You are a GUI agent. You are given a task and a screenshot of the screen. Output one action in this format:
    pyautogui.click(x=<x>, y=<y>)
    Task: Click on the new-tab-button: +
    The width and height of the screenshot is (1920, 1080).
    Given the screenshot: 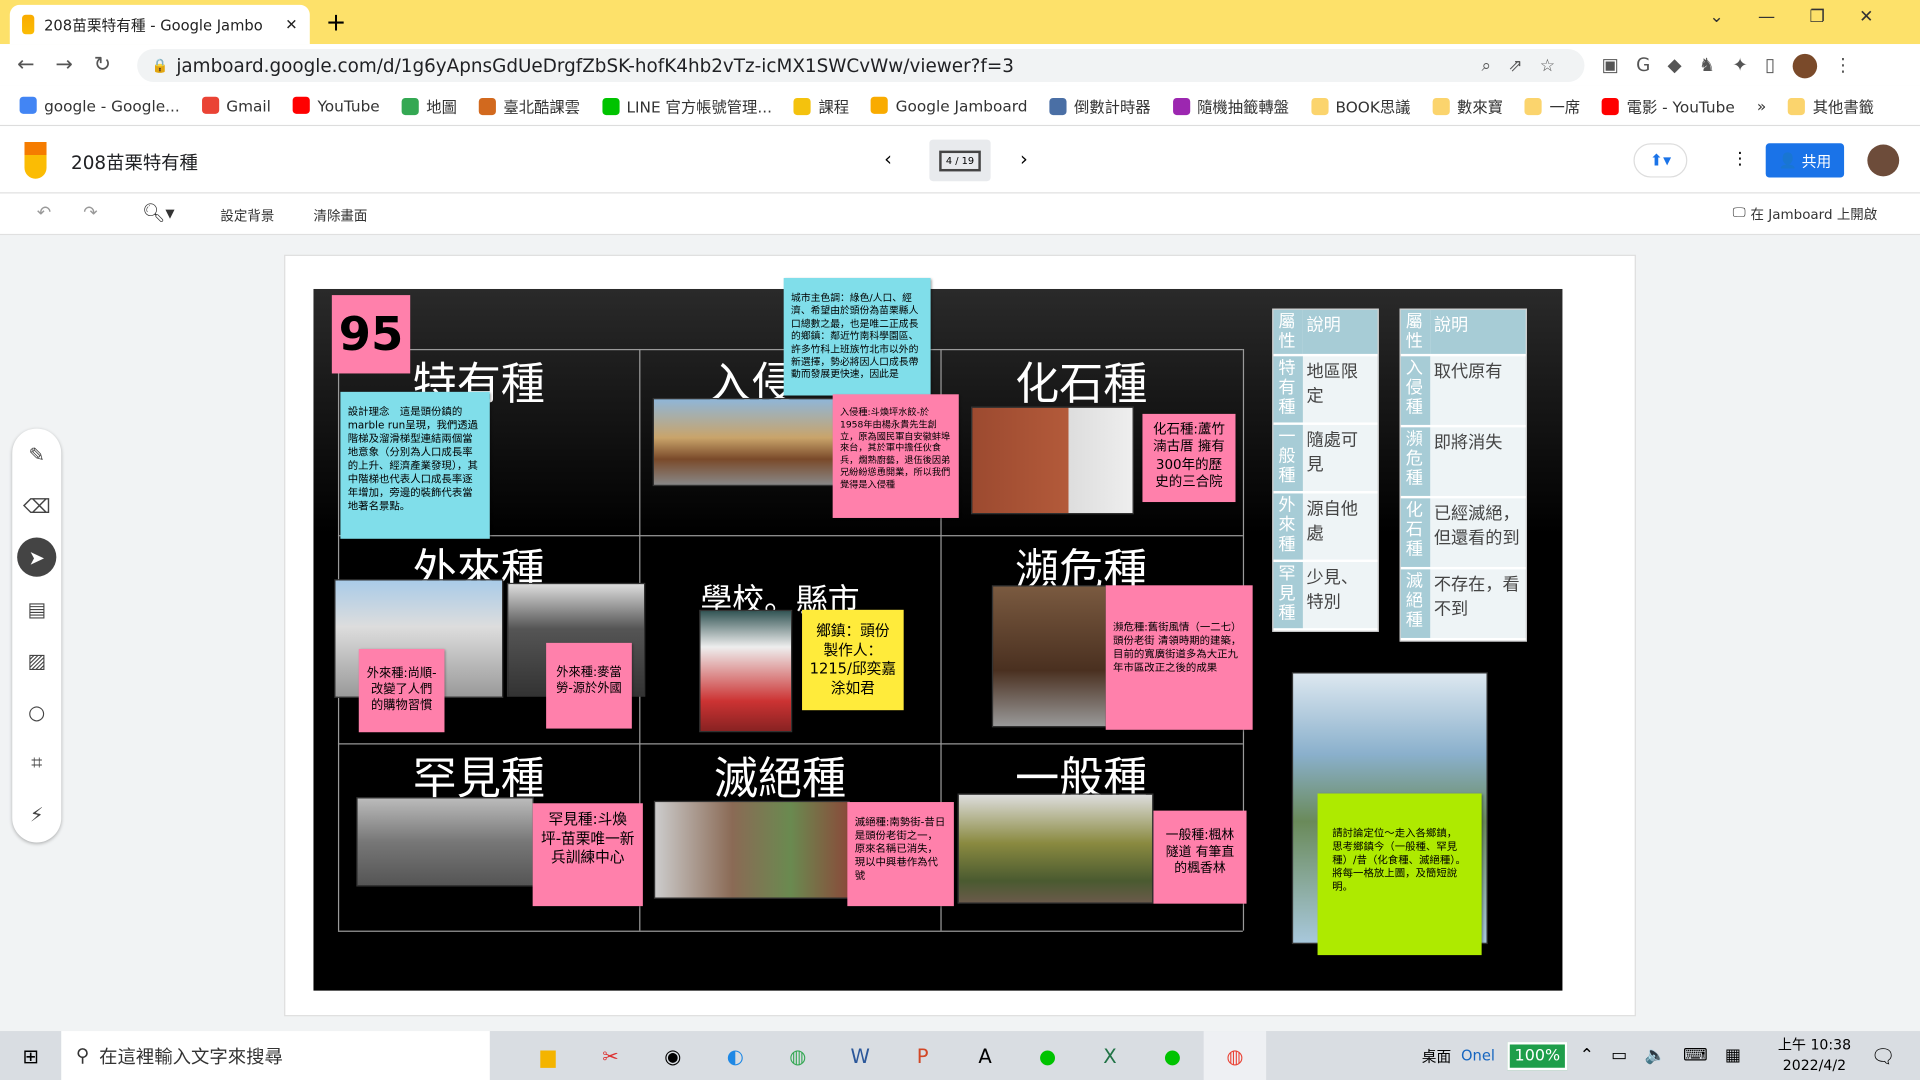 What is the action you would take?
    pyautogui.click(x=336, y=21)
    